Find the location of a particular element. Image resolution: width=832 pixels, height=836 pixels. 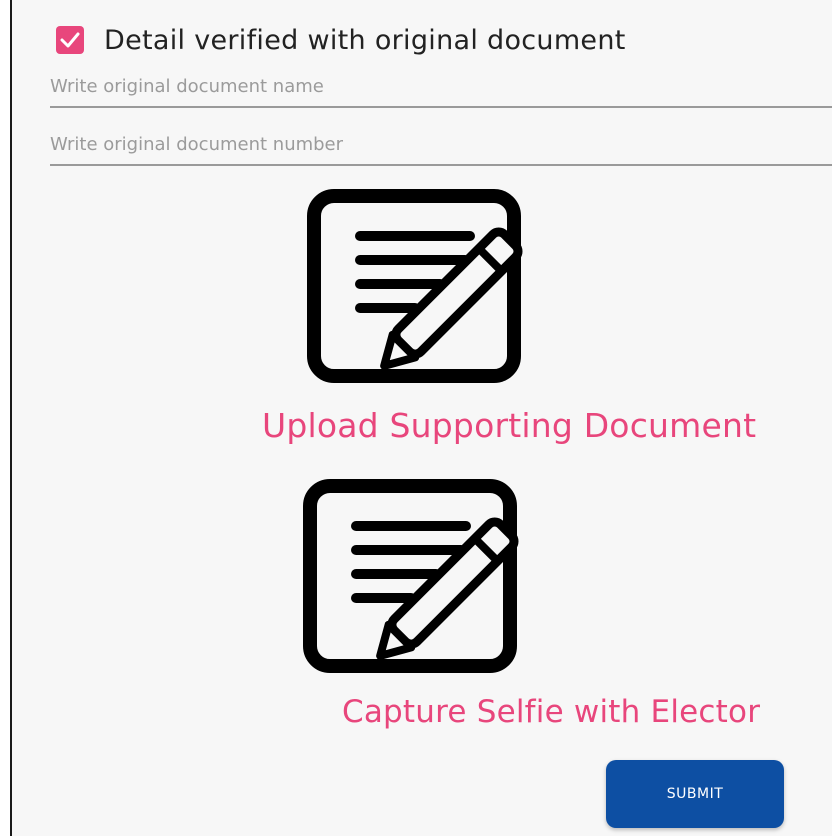

document-name-field is located at coordinates (441, 87).